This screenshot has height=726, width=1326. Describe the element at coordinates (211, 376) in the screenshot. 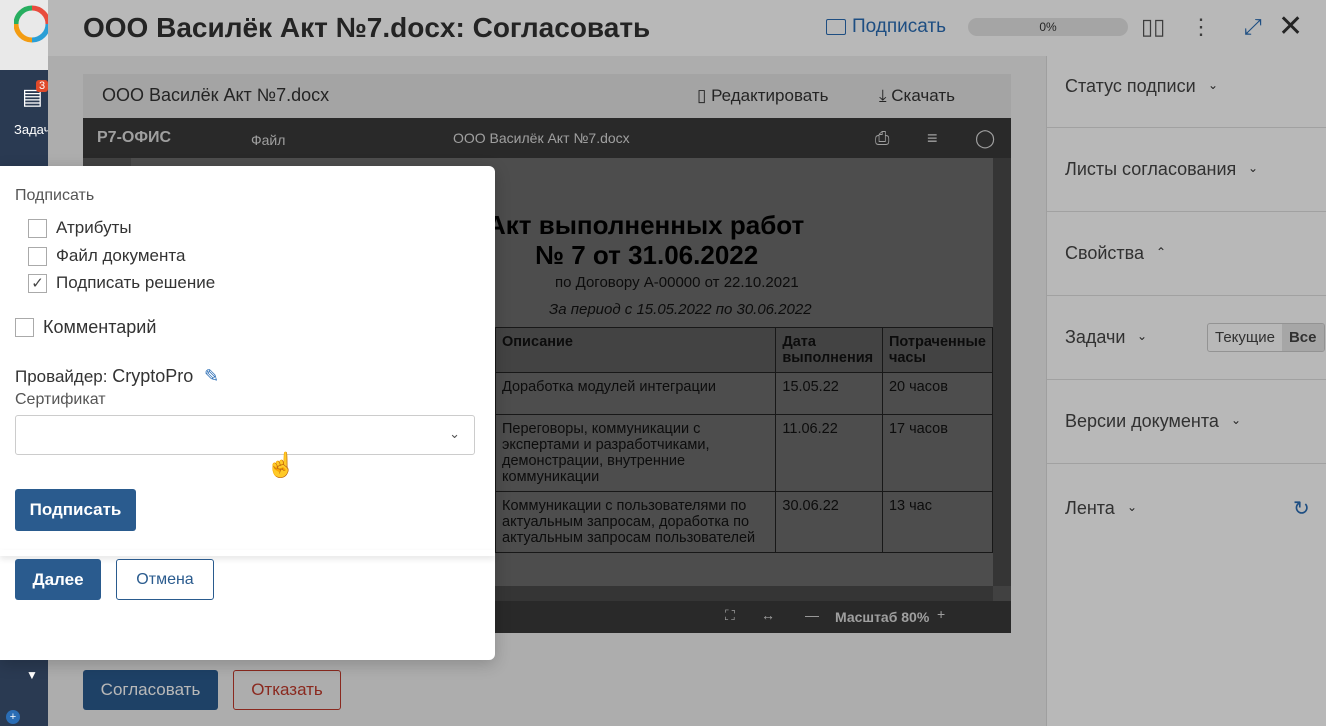

I see `edit-provider-icon: ✎` at that location.